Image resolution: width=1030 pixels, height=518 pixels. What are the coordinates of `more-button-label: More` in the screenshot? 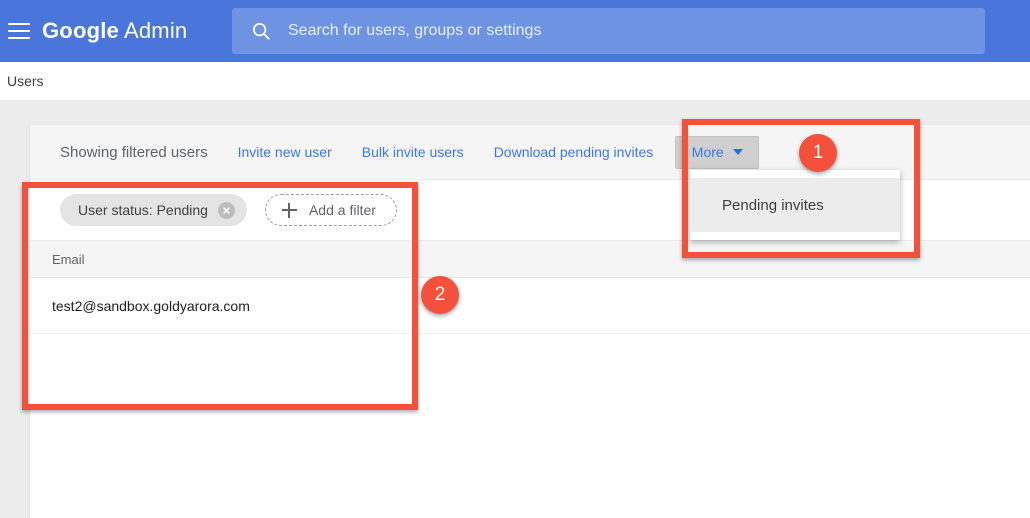 It's located at (707, 152).